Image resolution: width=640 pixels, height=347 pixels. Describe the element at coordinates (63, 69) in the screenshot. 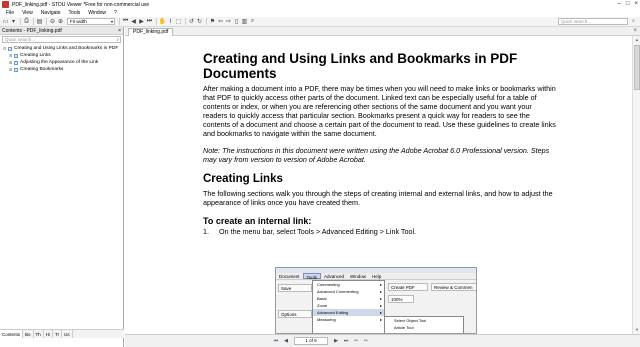

I see `tree-item-creating-bookmarks: ⊞ Creating Bookmarks` at that location.